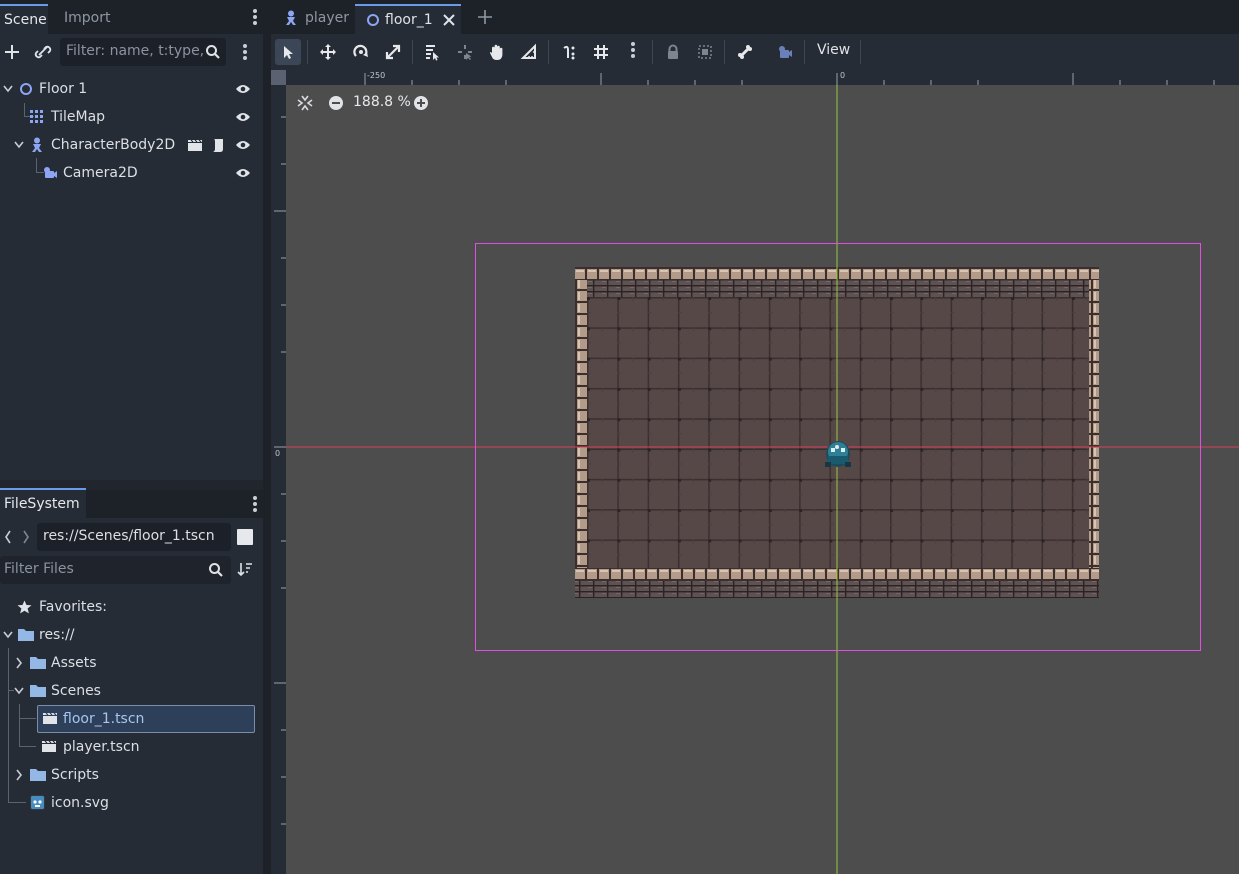  Describe the element at coordinates (43, 503) in the screenshot. I see `tab-filesystem: FileSystem` at that location.